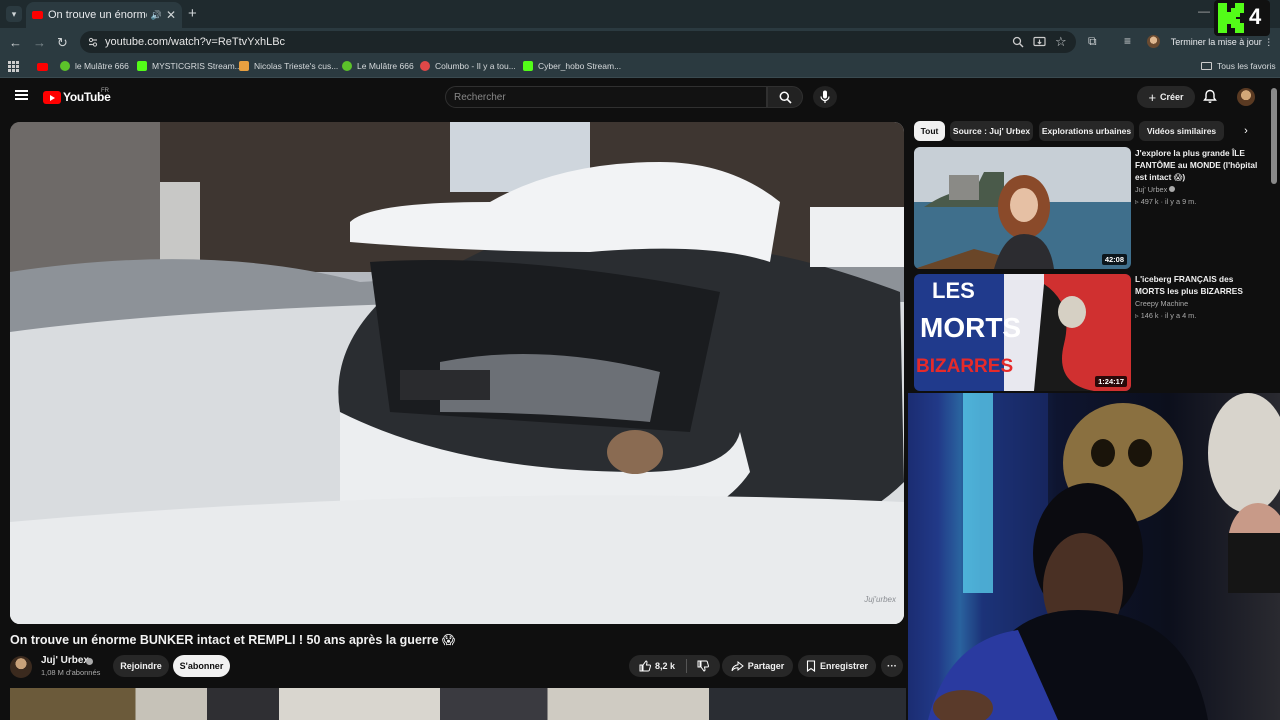 The image size is (1280, 720). What do you see at coordinates (1206, 66) in the screenshot?
I see `folder-icon` at bounding box center [1206, 66].